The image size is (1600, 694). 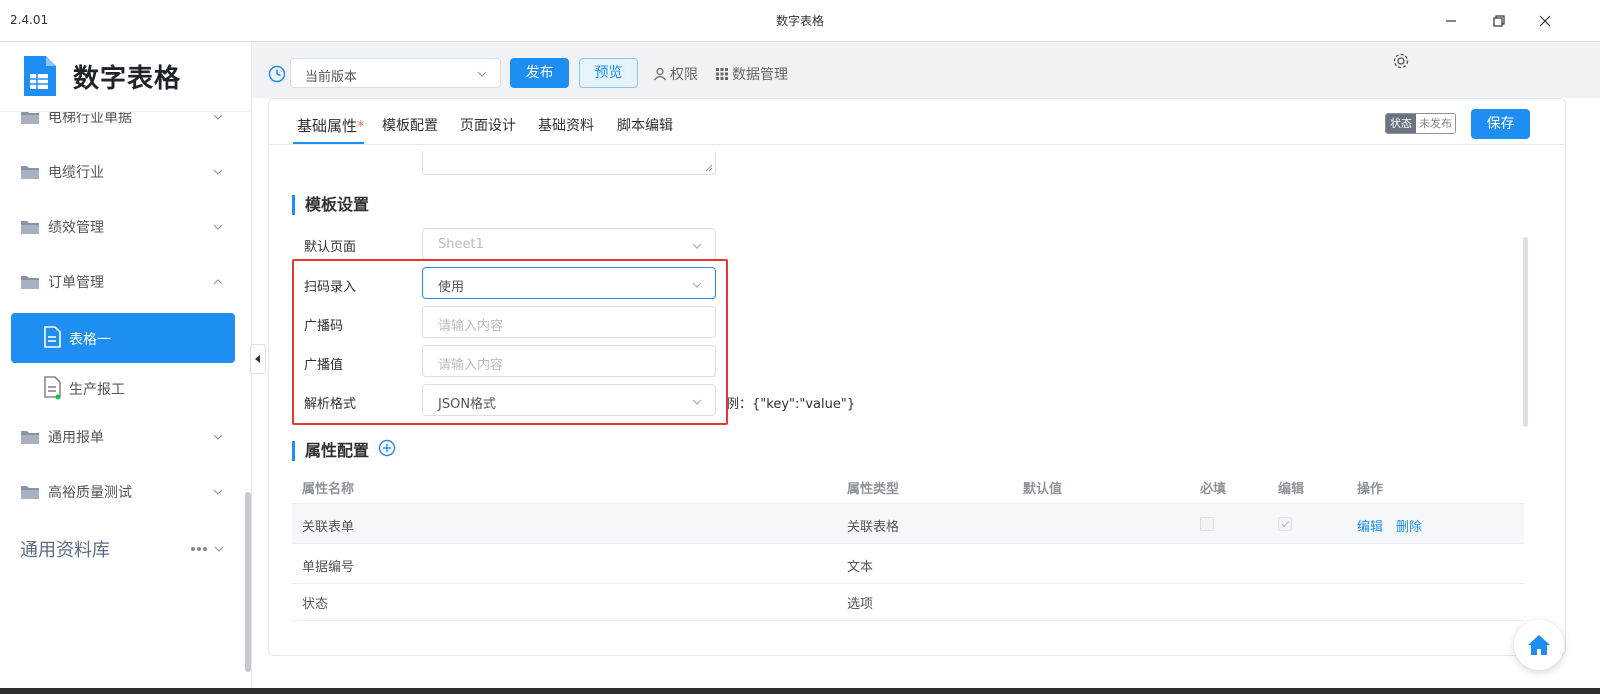 I want to click on restore-button, so click(x=1499, y=21).